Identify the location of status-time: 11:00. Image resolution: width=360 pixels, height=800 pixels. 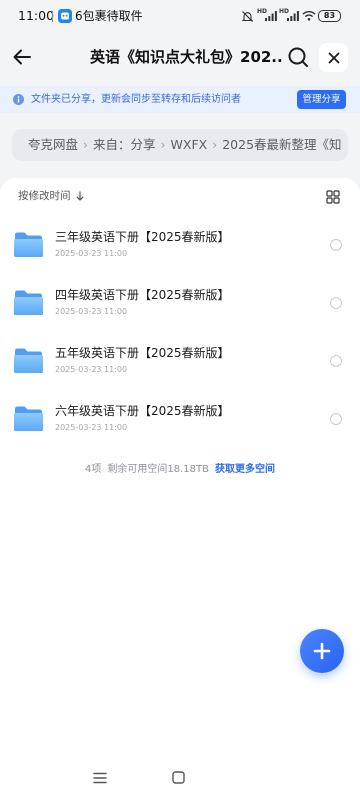
(36, 15).